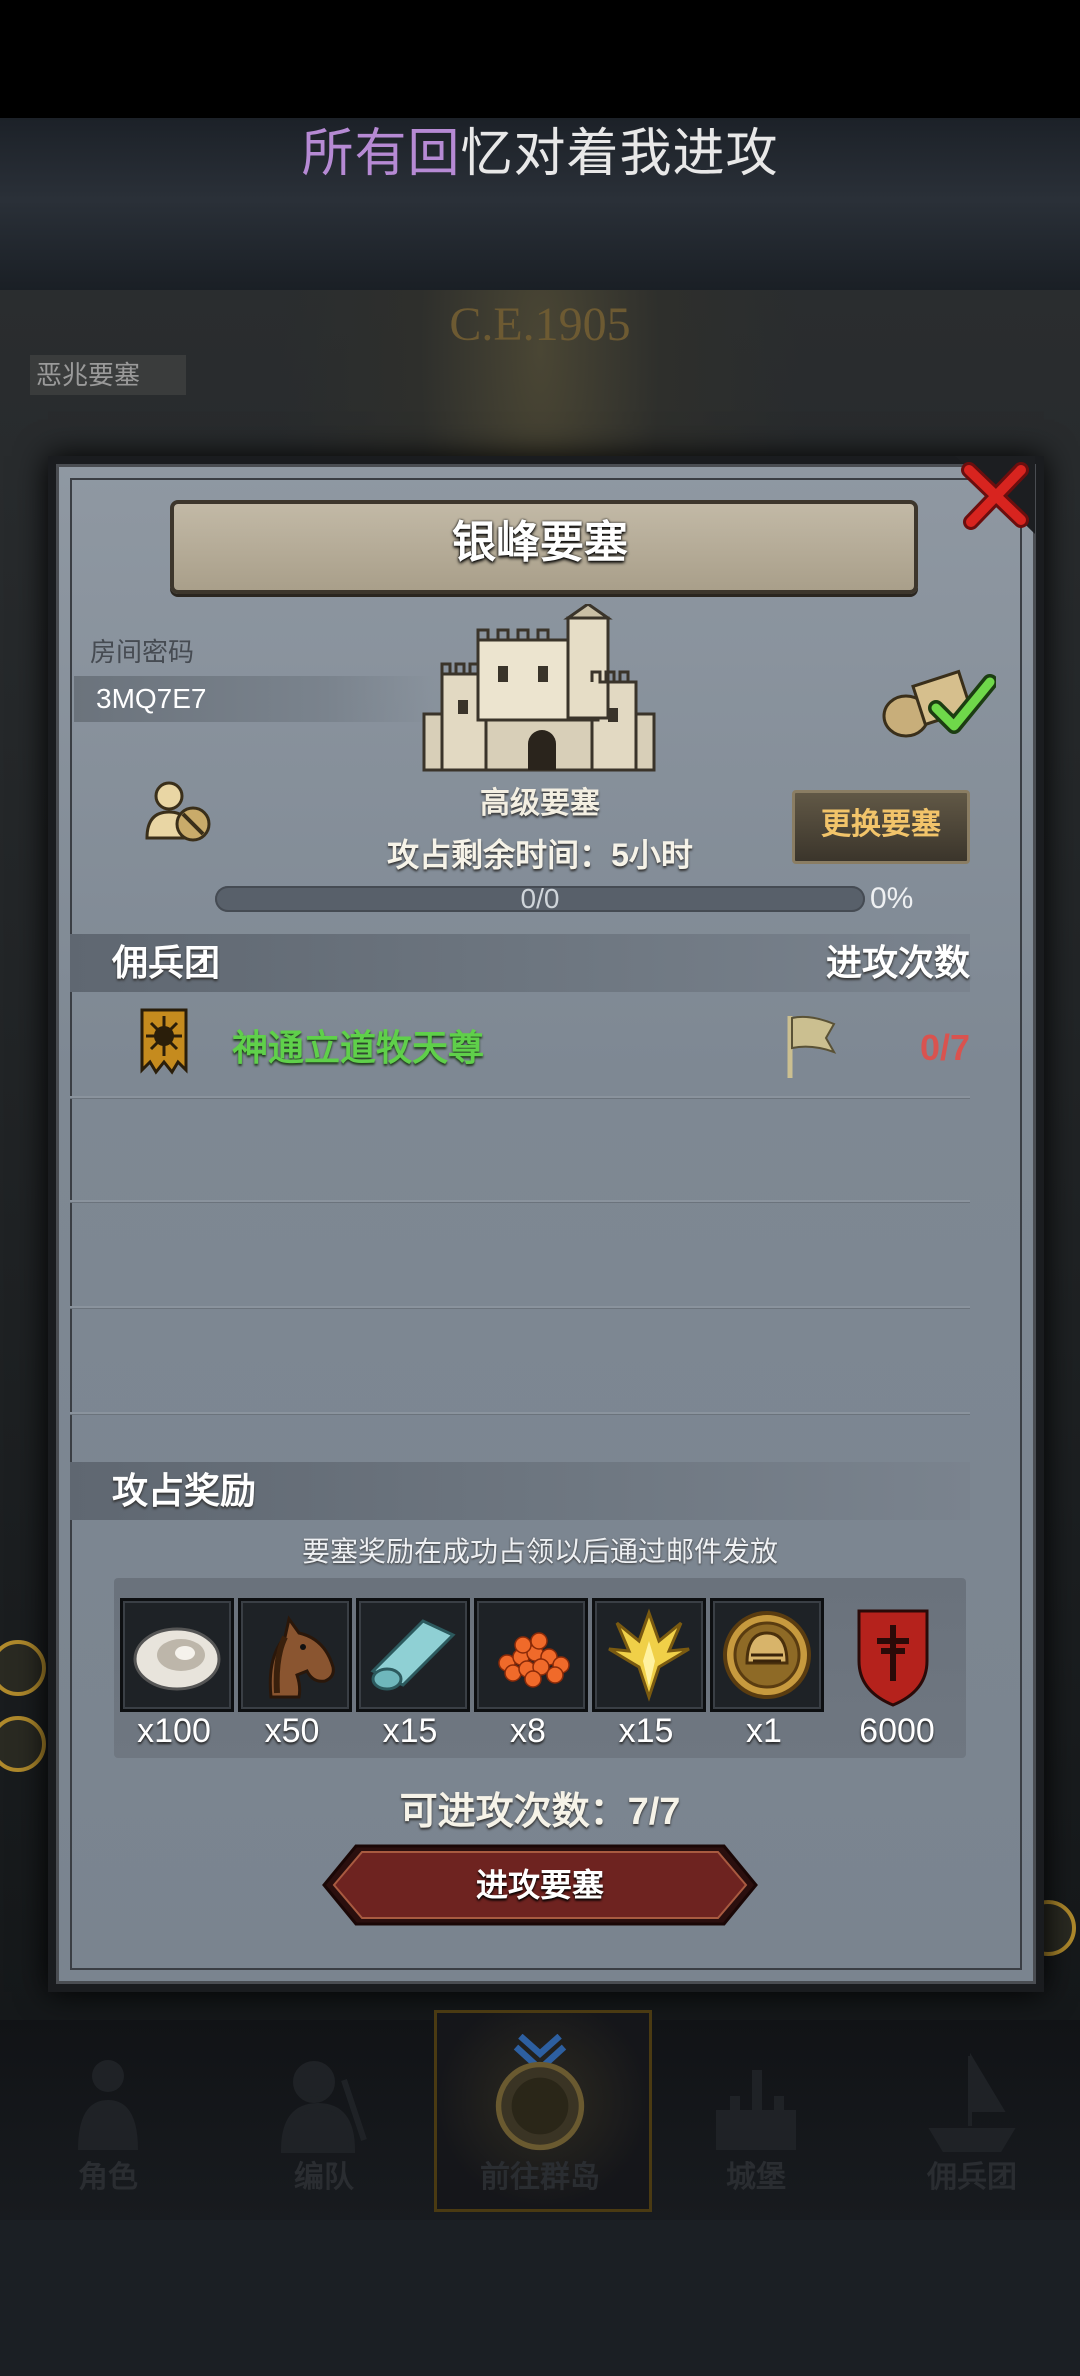  Describe the element at coordinates (164, 1041) in the screenshot. I see `mercenary-banner-icon` at that location.